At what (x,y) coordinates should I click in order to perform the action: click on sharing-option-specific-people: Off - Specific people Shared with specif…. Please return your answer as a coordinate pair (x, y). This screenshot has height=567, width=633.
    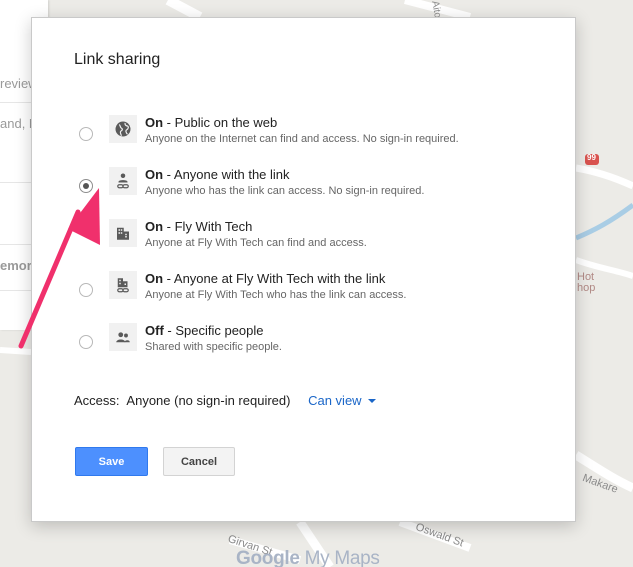
    Looking at the image, I should click on (304, 345).